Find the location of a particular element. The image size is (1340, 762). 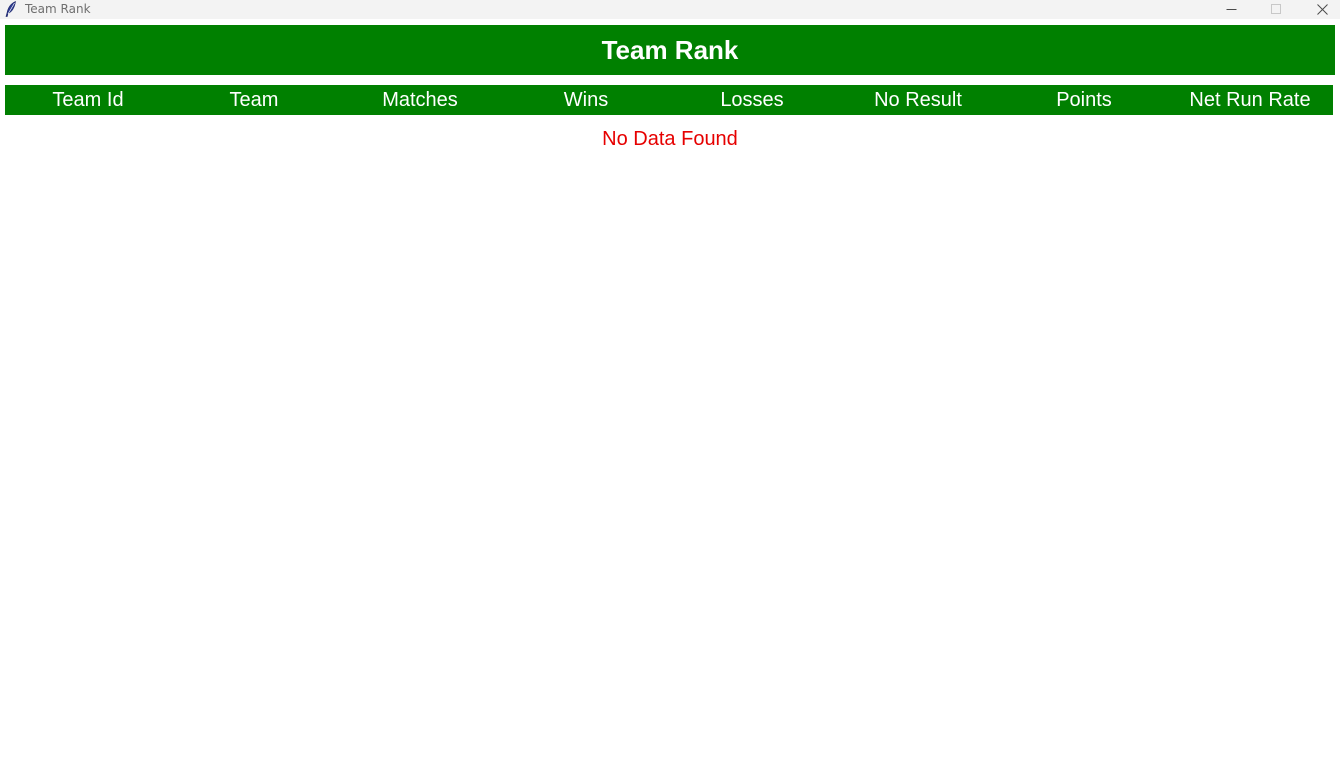

minimize-icon is located at coordinates (1231, 9).